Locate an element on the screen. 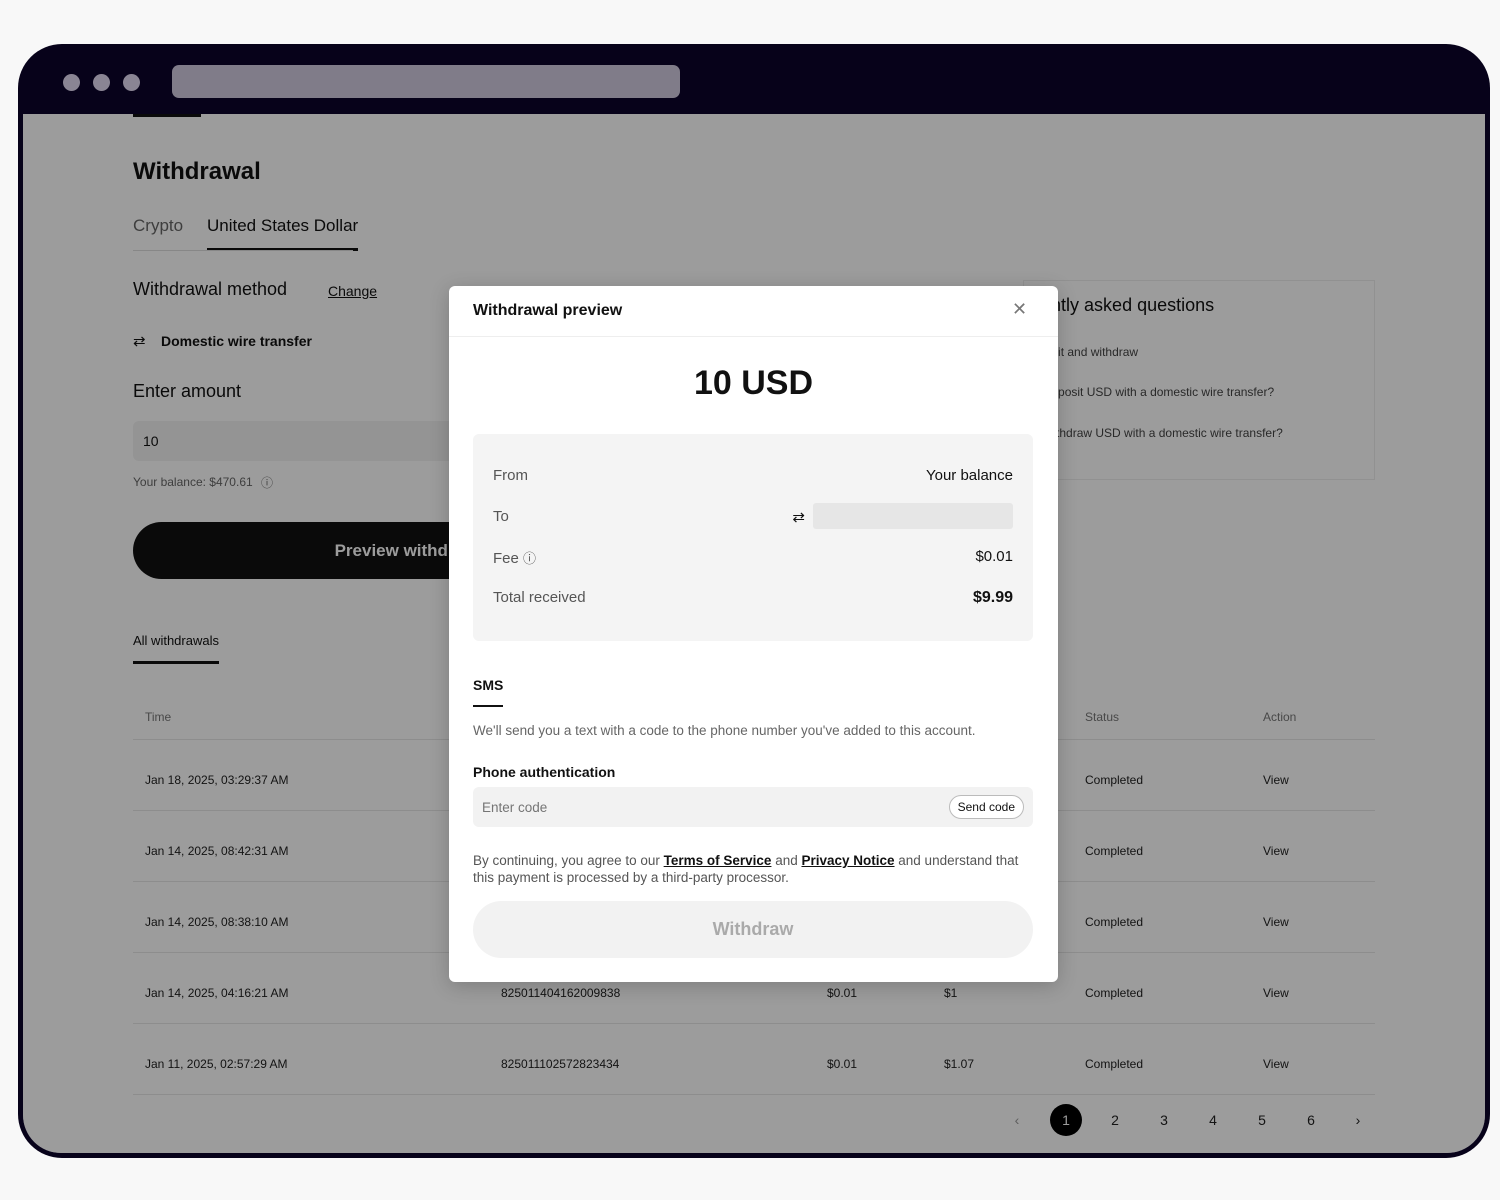 This screenshot has width=1500, height=1200. terms-link: Terms of Service is located at coordinates (718, 860).